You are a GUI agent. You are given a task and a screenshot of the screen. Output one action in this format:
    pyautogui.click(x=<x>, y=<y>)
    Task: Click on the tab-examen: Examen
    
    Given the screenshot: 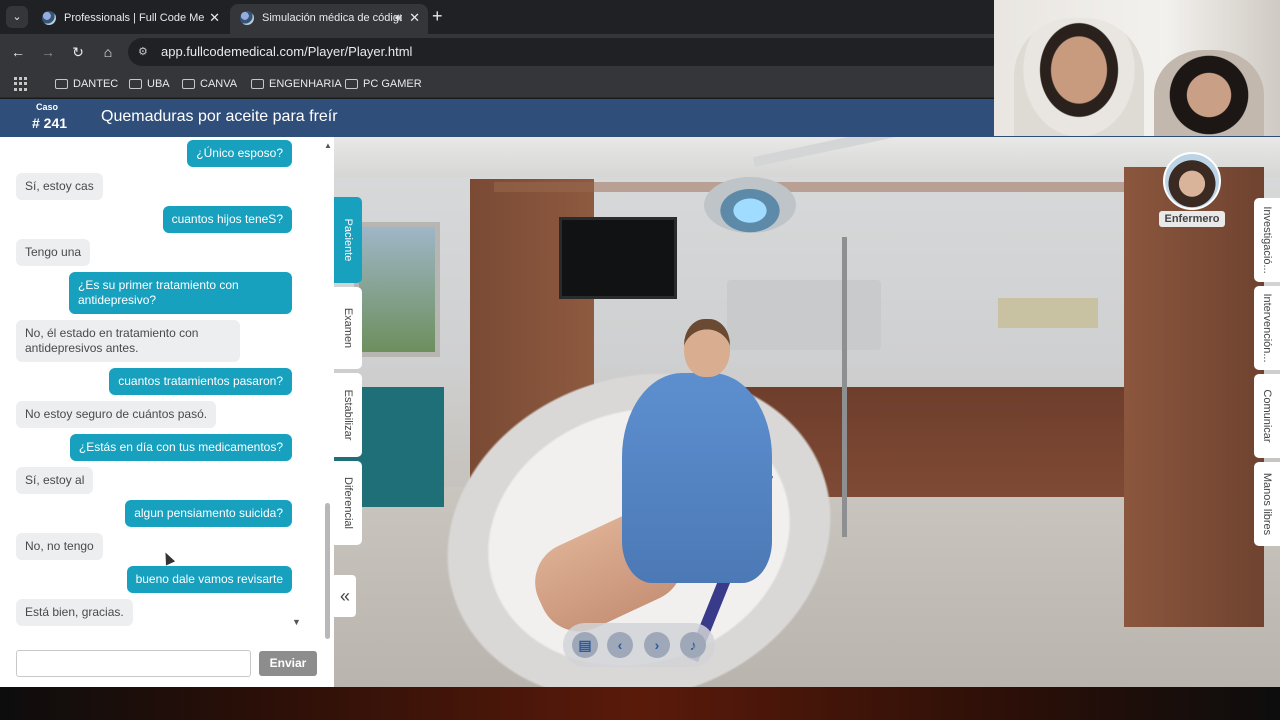 What is the action you would take?
    pyautogui.click(x=348, y=328)
    